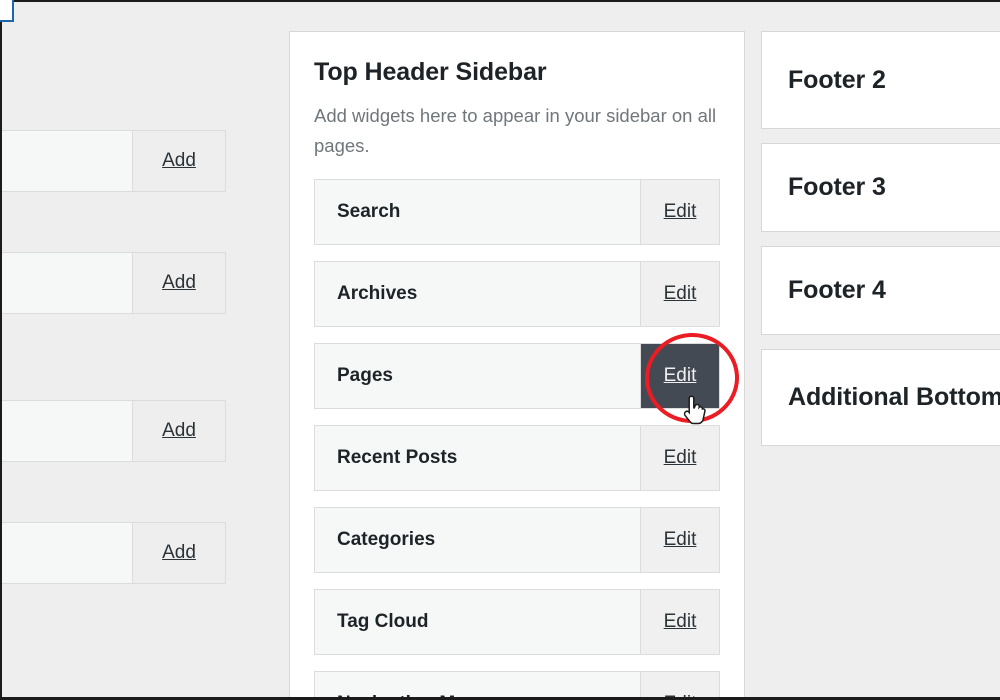  I want to click on page-title: Top Header Sidebar, so click(430, 72).